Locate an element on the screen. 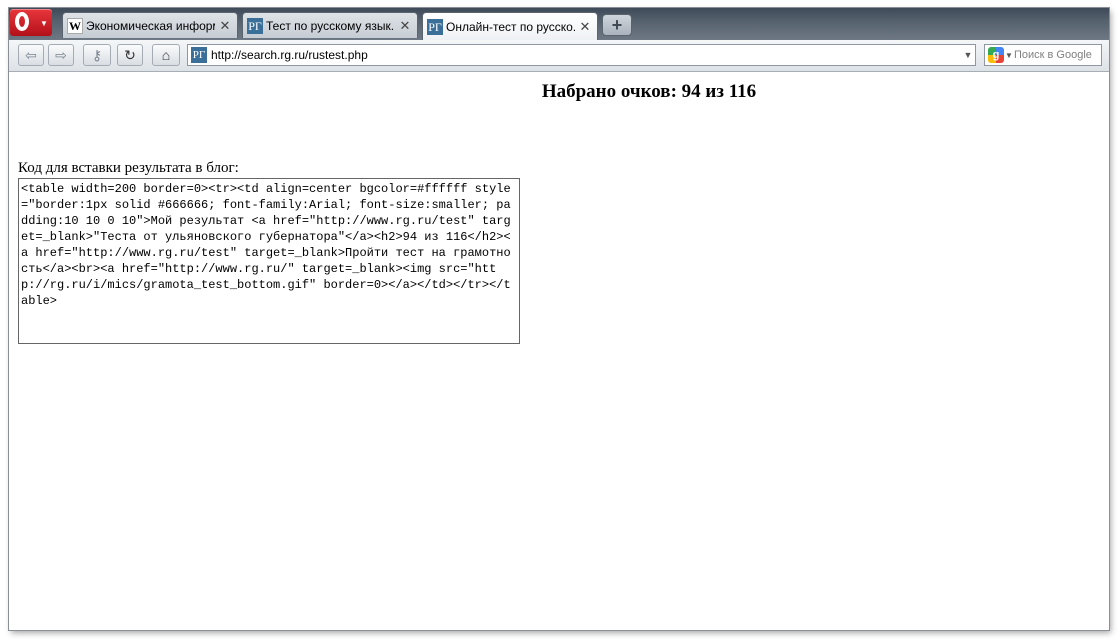 The height and width of the screenshot is (639, 1118). tab-economic-info: W Экономическая информ... ✕ is located at coordinates (150, 25).